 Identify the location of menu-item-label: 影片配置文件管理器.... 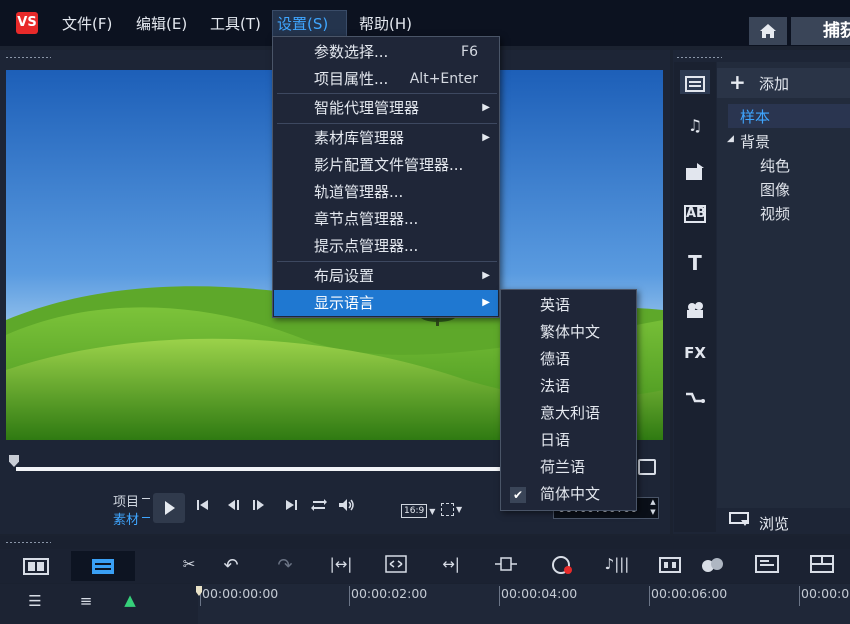
(389, 165).